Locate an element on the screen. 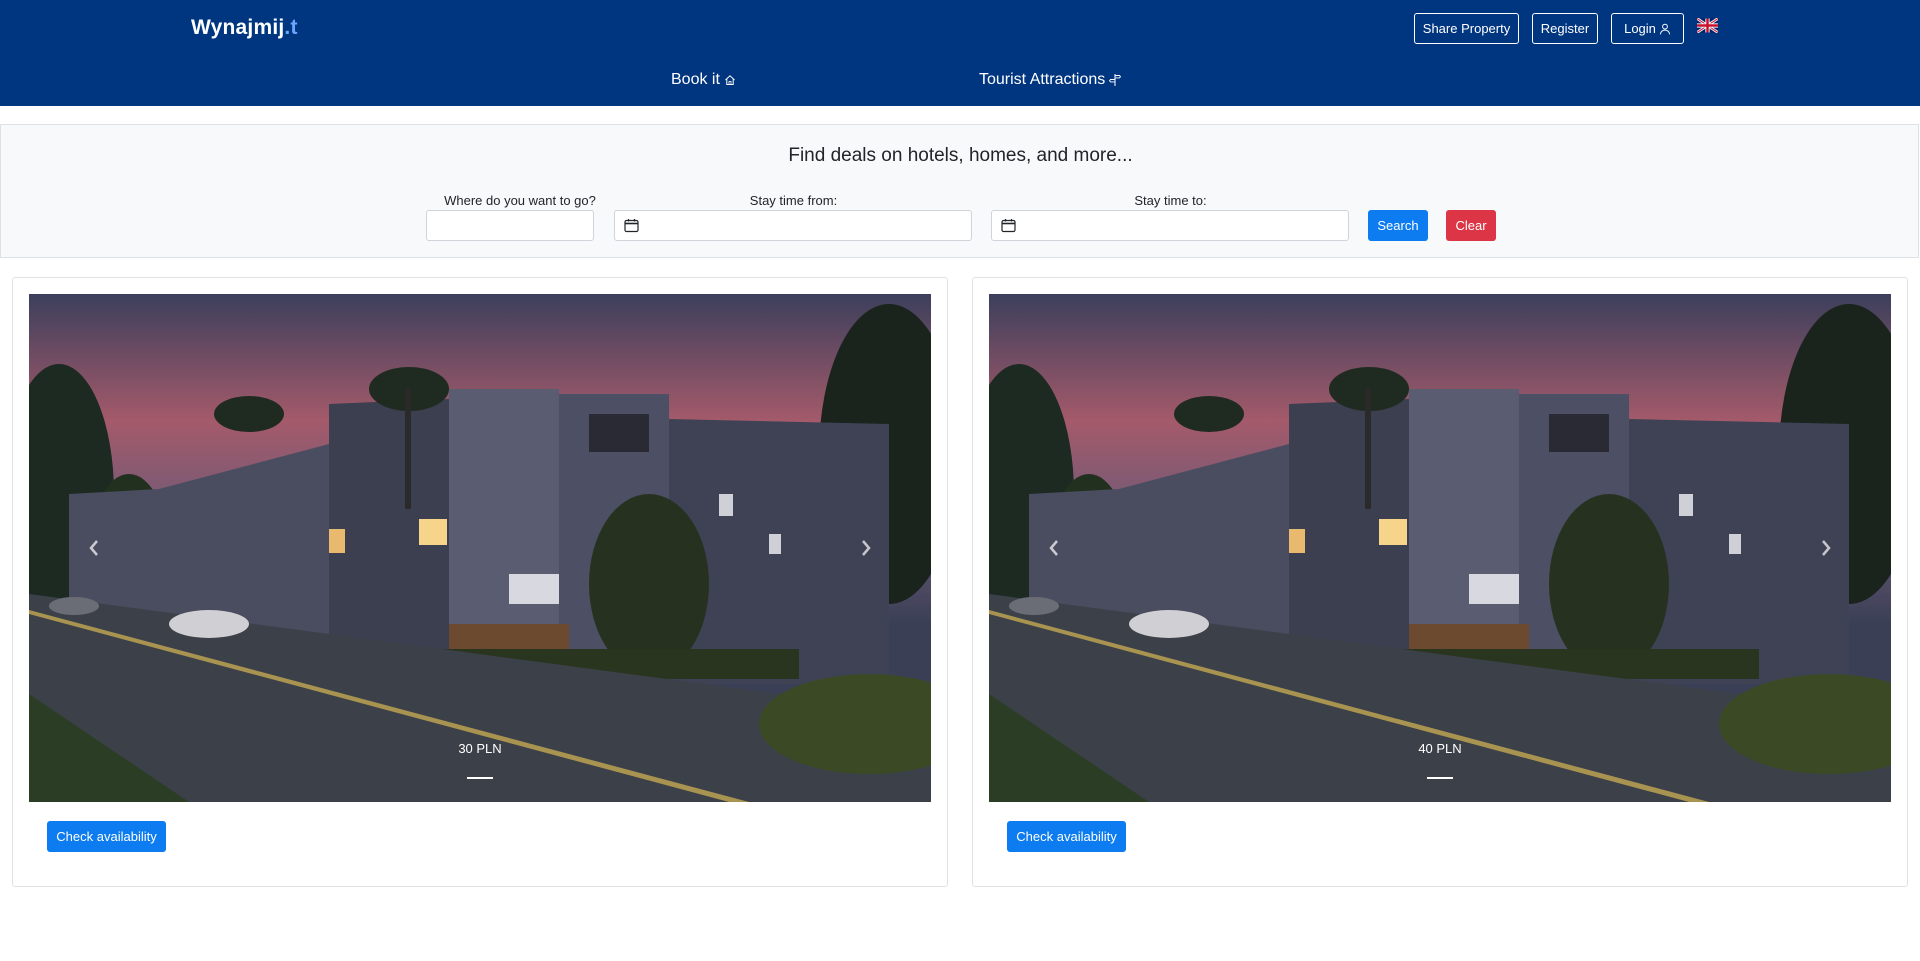 The image size is (1920, 961). login-button: Login is located at coordinates (1647, 28).